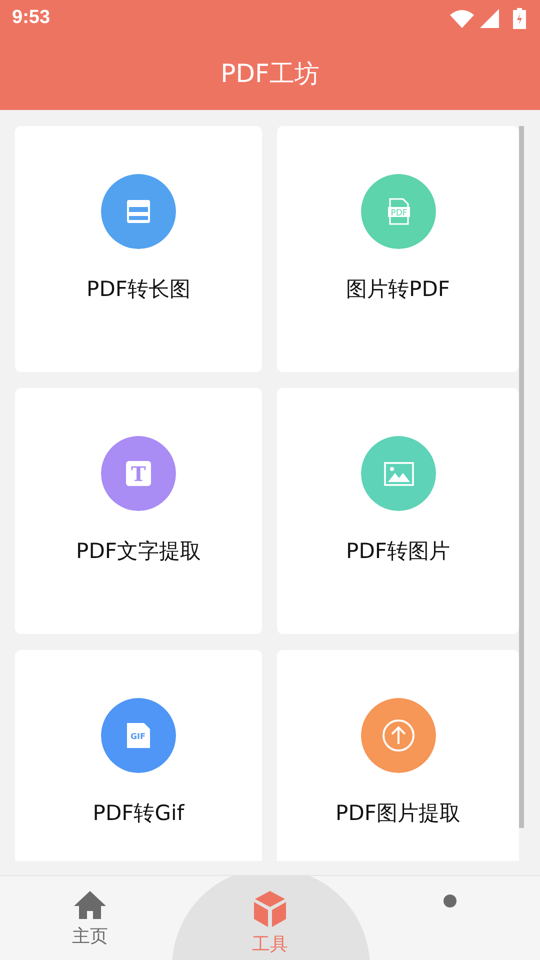 The height and width of the screenshot is (960, 540). What do you see at coordinates (138, 249) in the screenshot?
I see `tool-card: PDF转长图` at bounding box center [138, 249].